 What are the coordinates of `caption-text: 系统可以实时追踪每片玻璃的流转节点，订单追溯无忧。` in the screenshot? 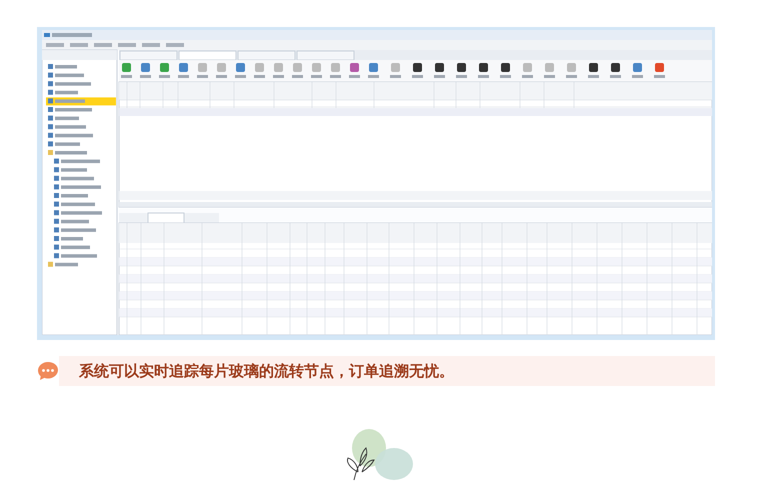 It's located at (266, 371).